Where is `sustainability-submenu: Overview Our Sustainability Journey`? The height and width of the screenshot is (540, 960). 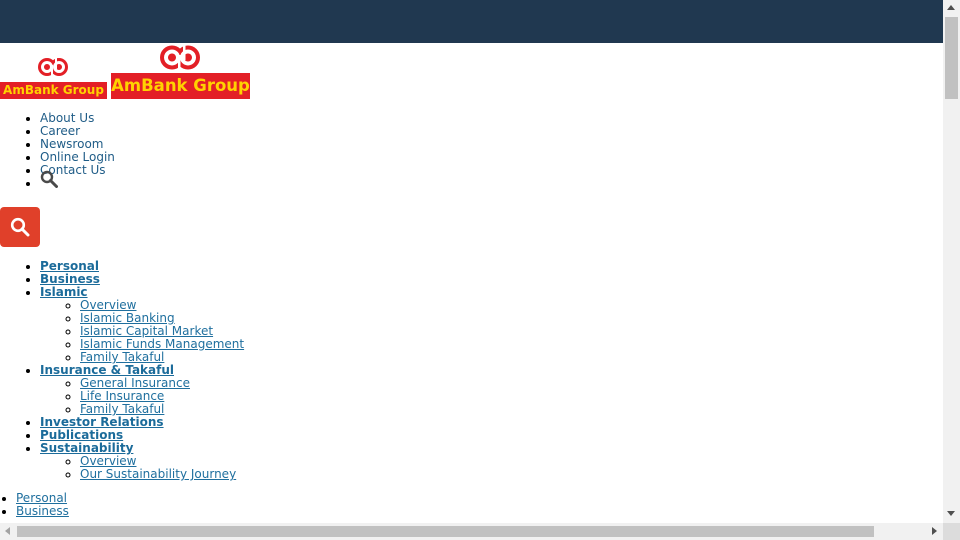
sustainability-submenu: Overview Our Sustainability Journey is located at coordinates (142, 468).